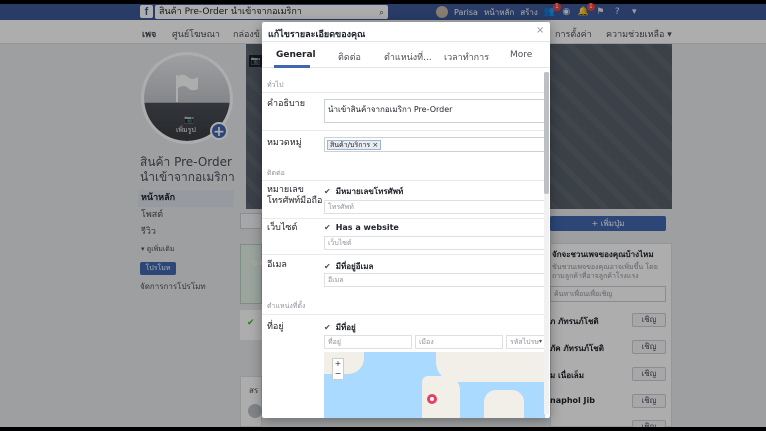 Image resolution: width=766 pixels, height=431 pixels. I want to click on tab-hours: เวลาทำการ, so click(466, 57).